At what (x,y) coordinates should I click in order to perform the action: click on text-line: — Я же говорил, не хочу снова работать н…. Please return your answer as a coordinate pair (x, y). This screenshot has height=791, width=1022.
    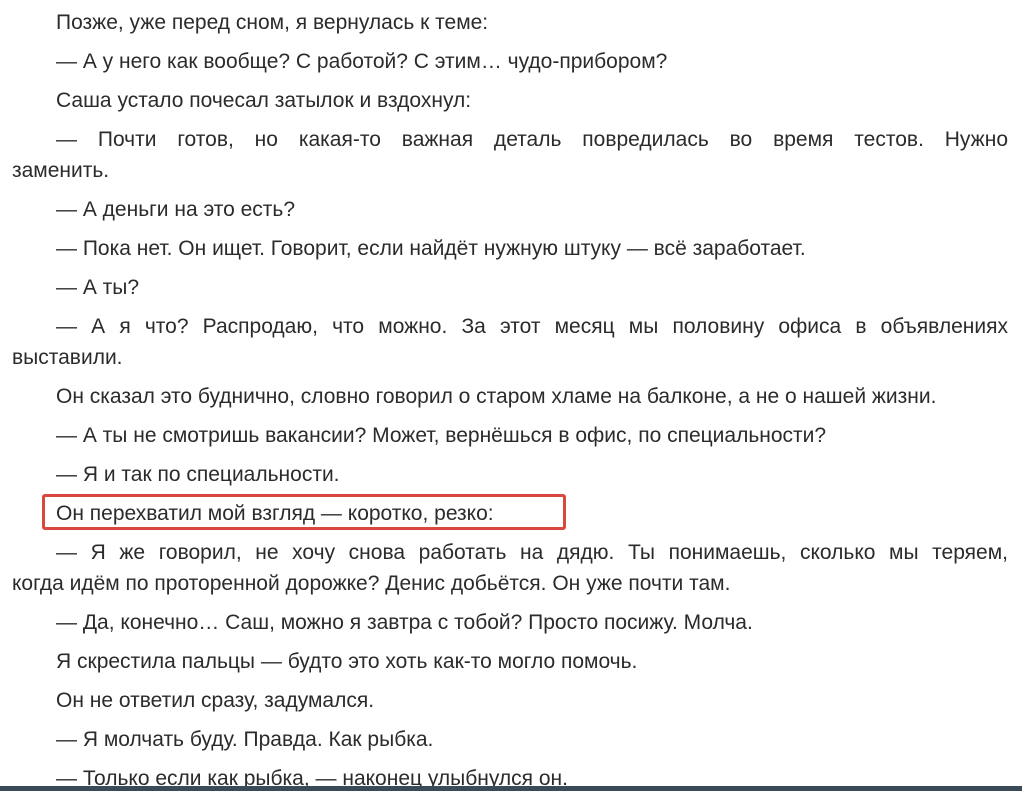
    Looking at the image, I should click on (532, 552).